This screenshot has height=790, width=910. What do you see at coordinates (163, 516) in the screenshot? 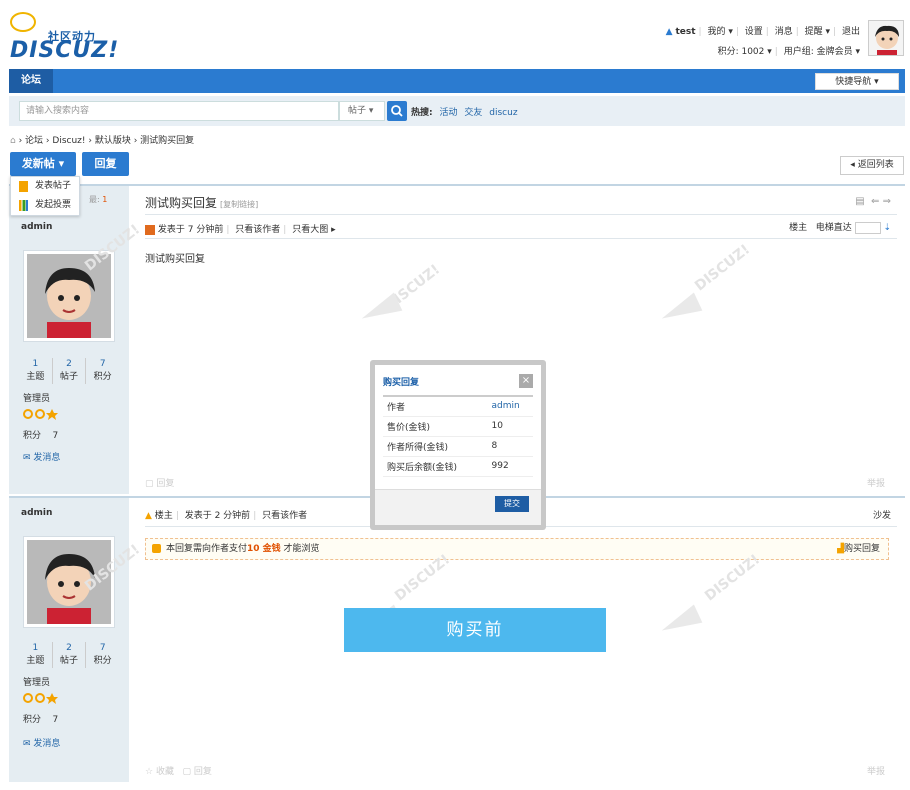
I see `floor-owner-label: 楼主` at bounding box center [163, 516].